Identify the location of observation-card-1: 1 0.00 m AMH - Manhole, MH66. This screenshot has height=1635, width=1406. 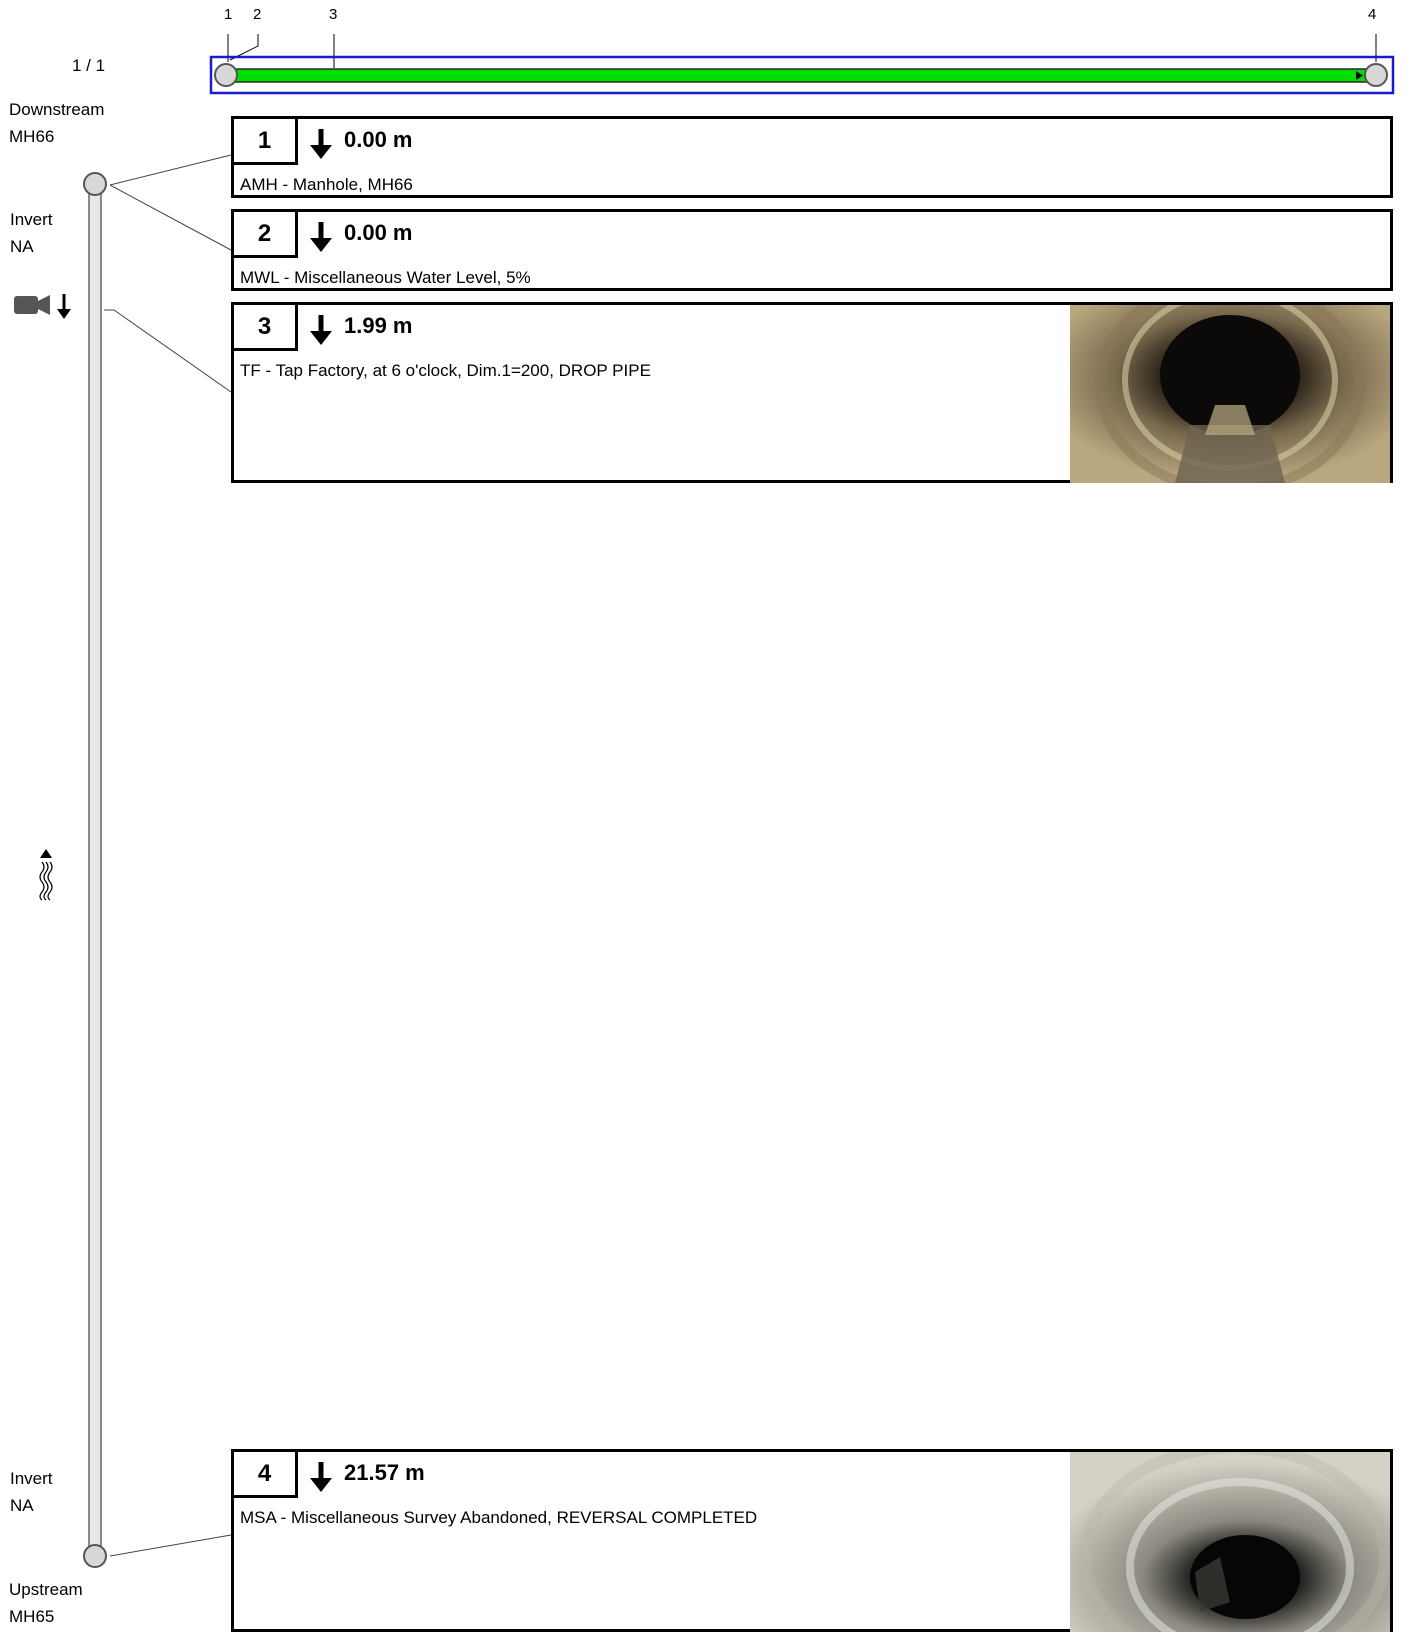
(812, 157).